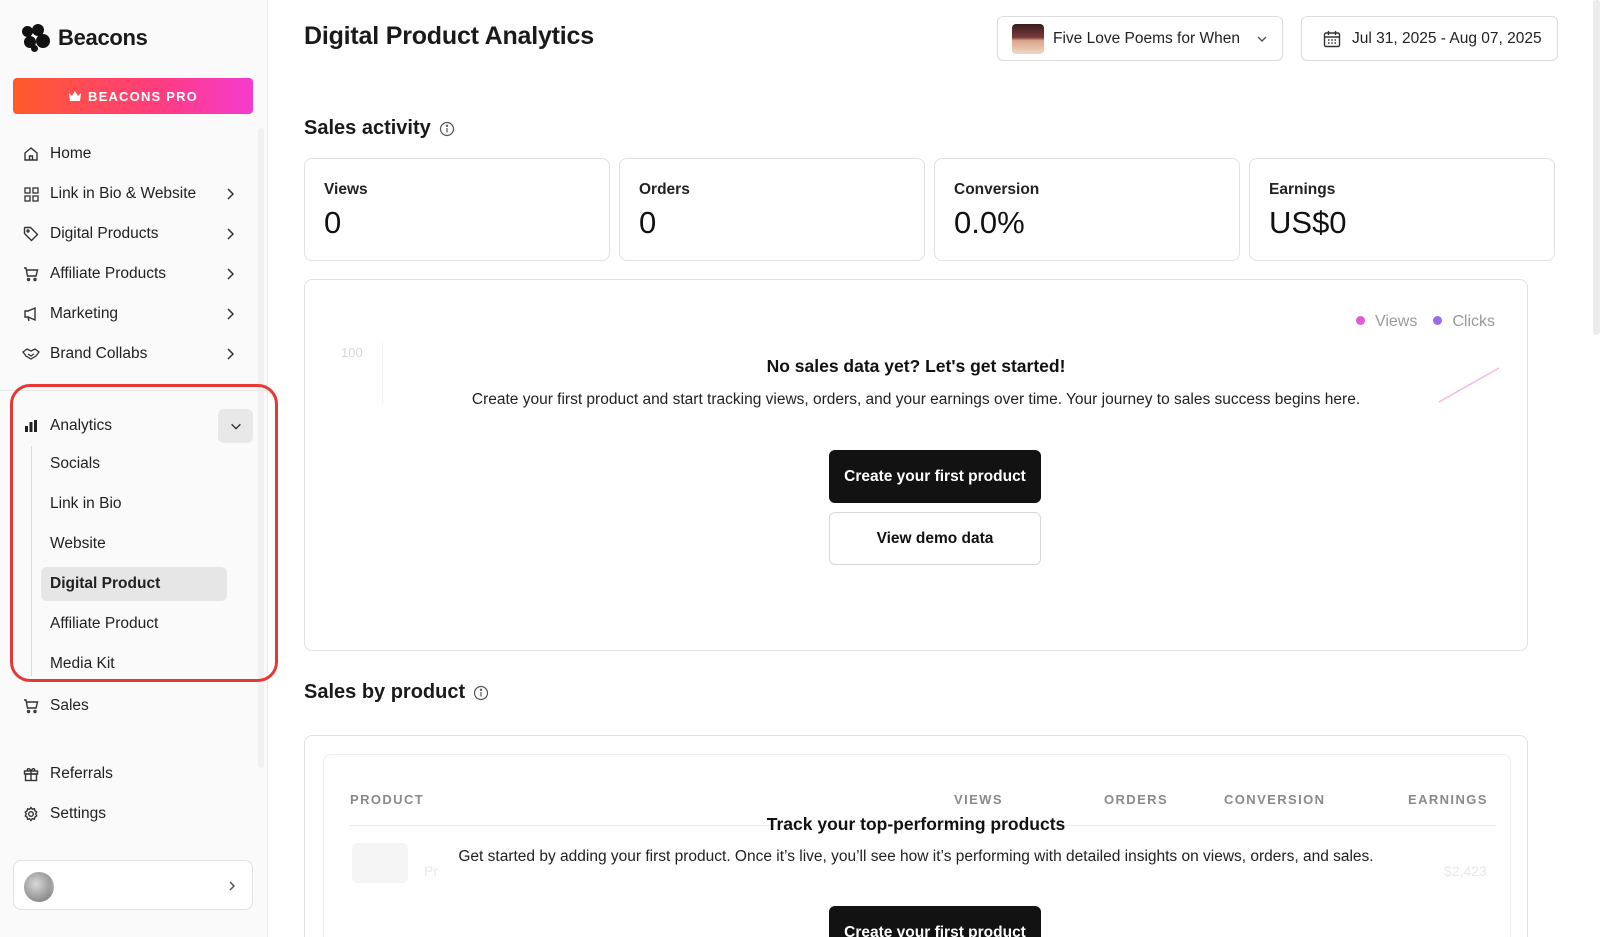  Describe the element at coordinates (78, 813) in the screenshot. I see `sidebar-item-label: Settings` at that location.